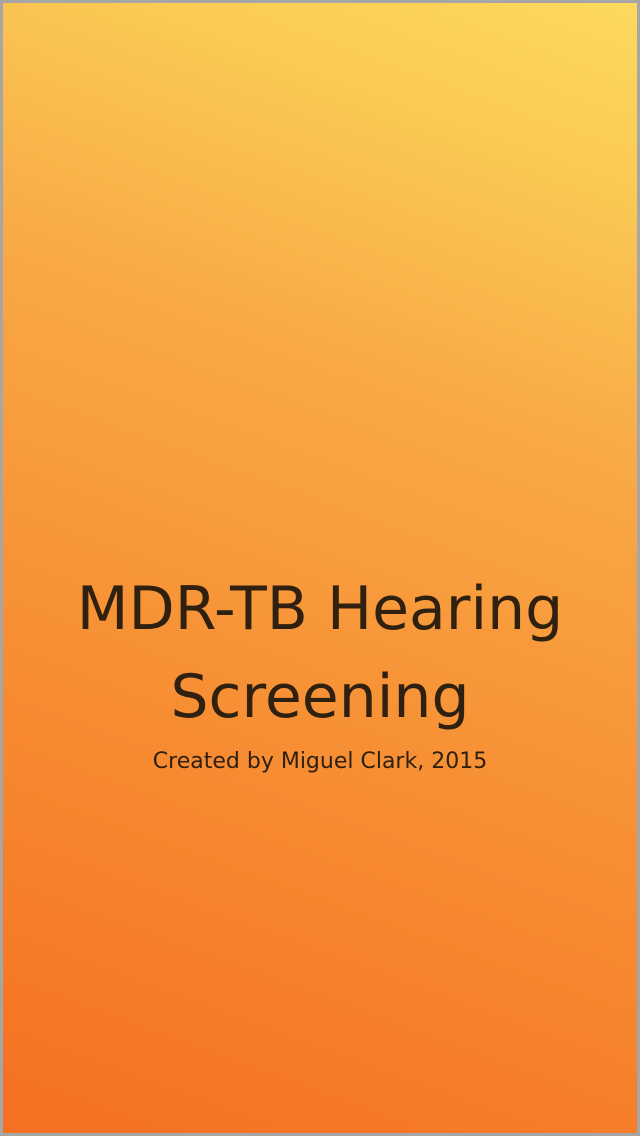 The image size is (640, 1136). What do you see at coordinates (320, 697) in the screenshot?
I see `app-title-line-2: Screening` at bounding box center [320, 697].